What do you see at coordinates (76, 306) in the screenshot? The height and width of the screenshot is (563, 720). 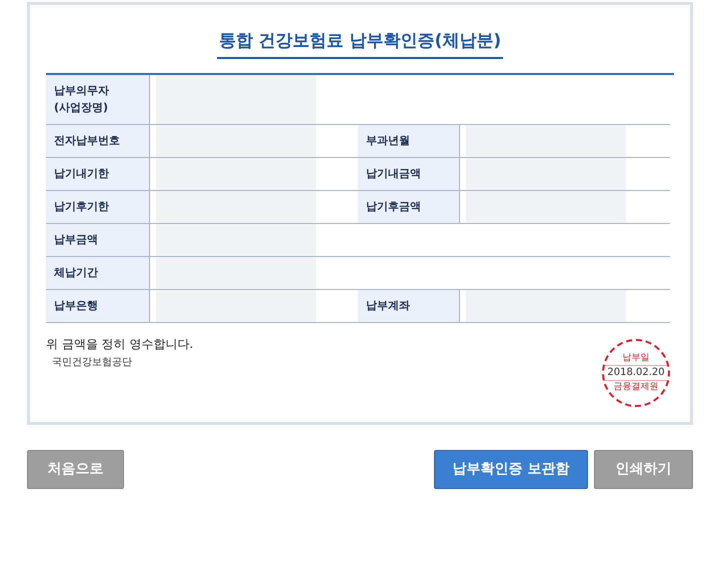 I see `field-label: 납부은행` at bounding box center [76, 306].